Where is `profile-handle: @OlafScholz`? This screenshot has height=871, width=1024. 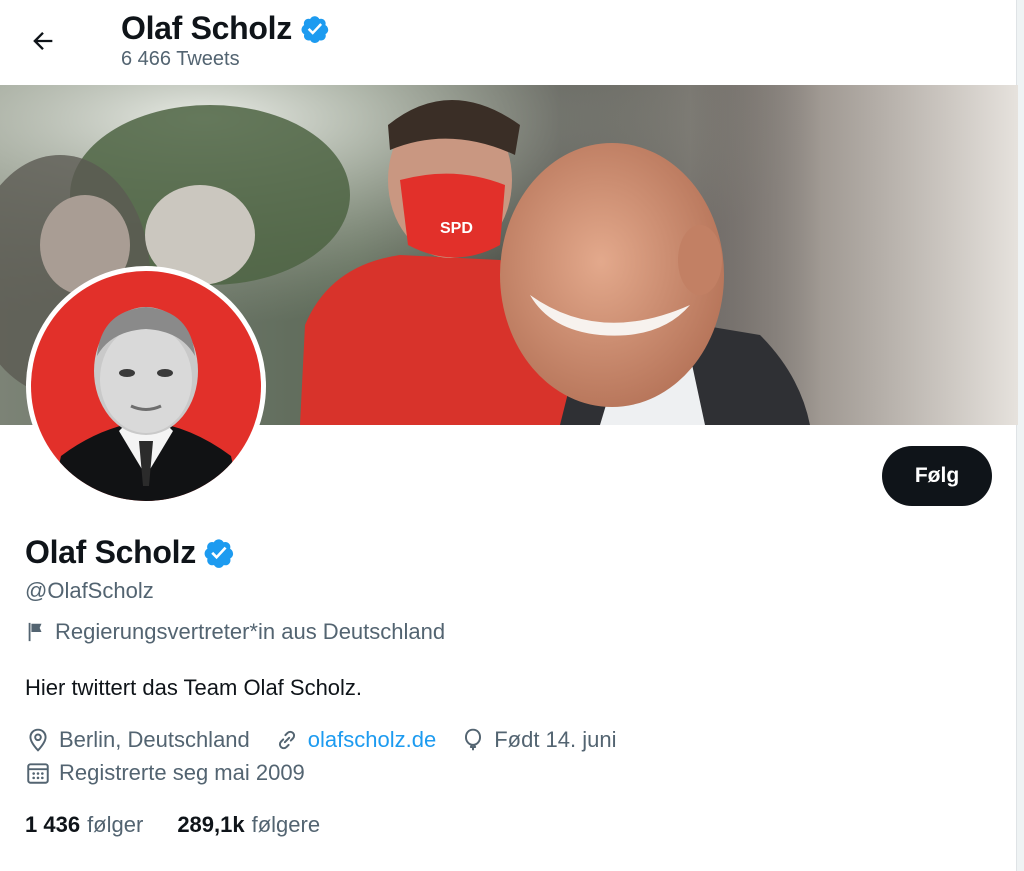 profile-handle: @OlafScholz is located at coordinates (89, 590).